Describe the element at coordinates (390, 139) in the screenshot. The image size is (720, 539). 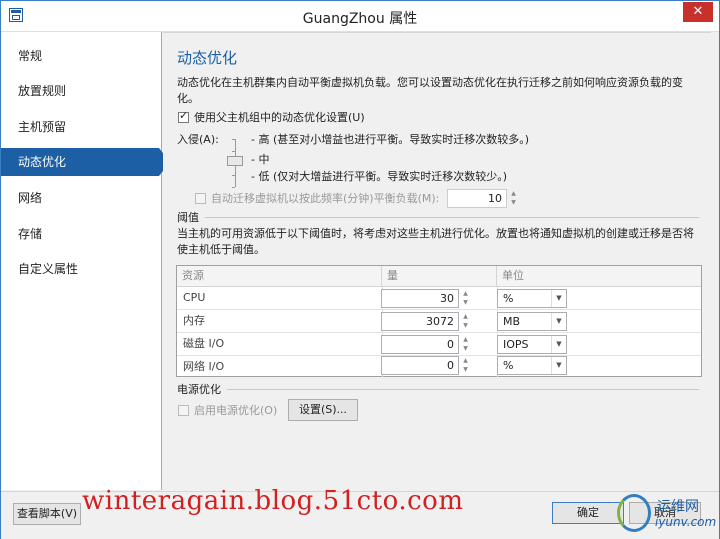
I see `aggressiveness-high-label: - 高 (甚至对小增益也进行平衡。导致实时迁移次数较多。)` at that location.